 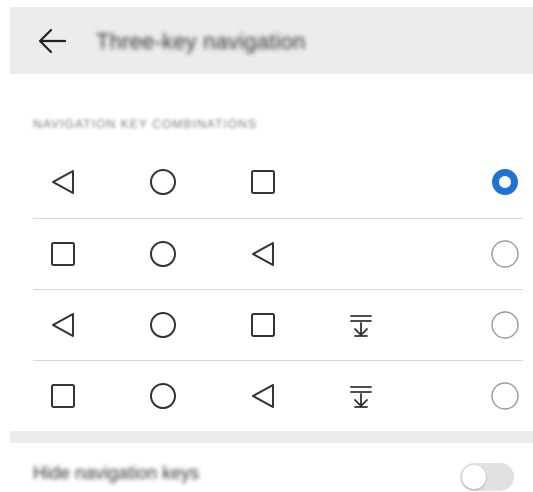 I want to click on radio-selected, so click(x=505, y=182).